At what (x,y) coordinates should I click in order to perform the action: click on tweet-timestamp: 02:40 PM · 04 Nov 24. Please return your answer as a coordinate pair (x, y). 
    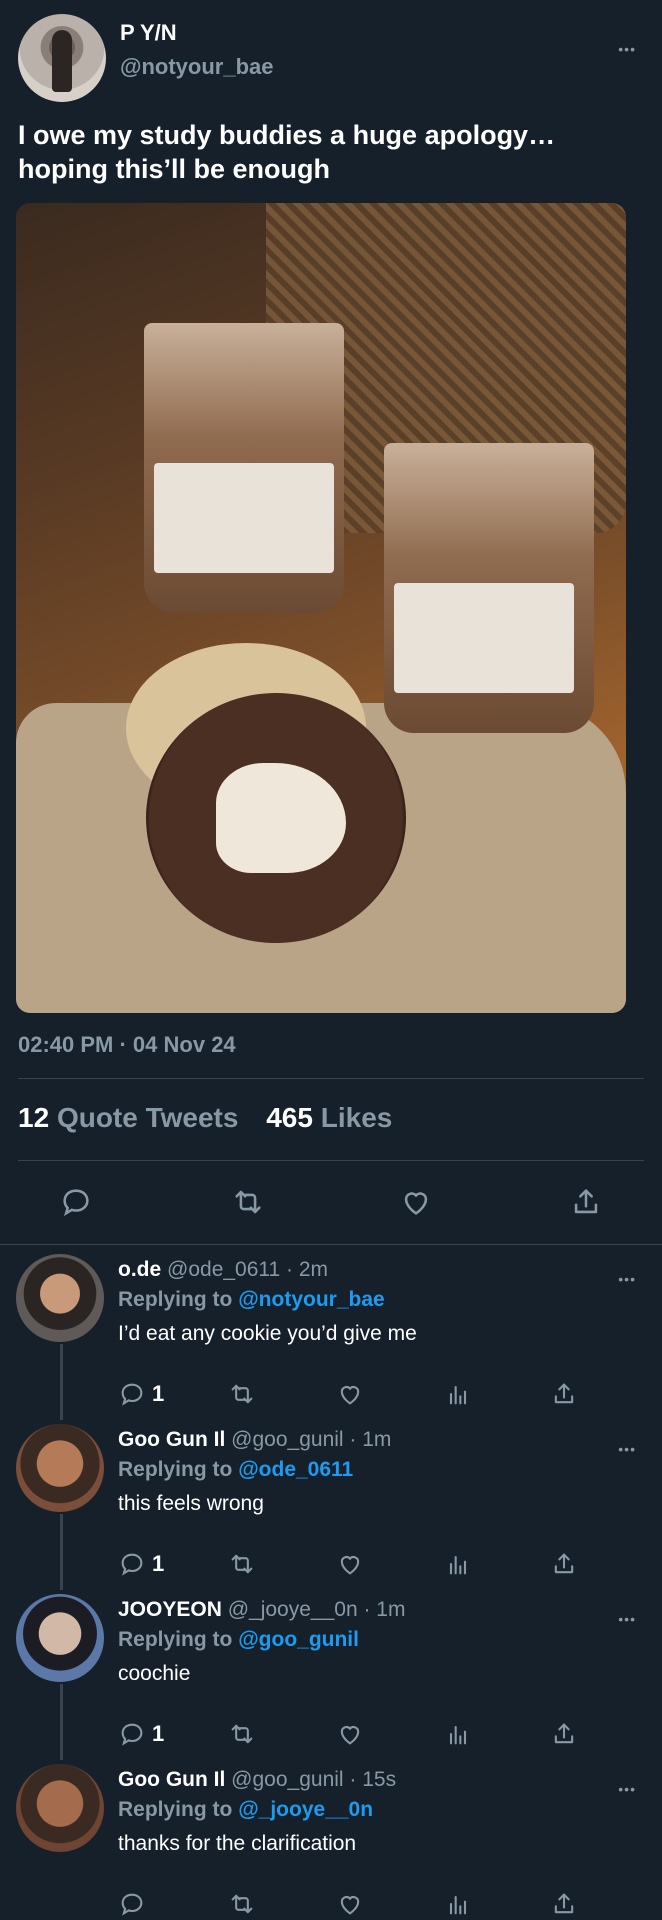
    Looking at the image, I should click on (127, 1045).